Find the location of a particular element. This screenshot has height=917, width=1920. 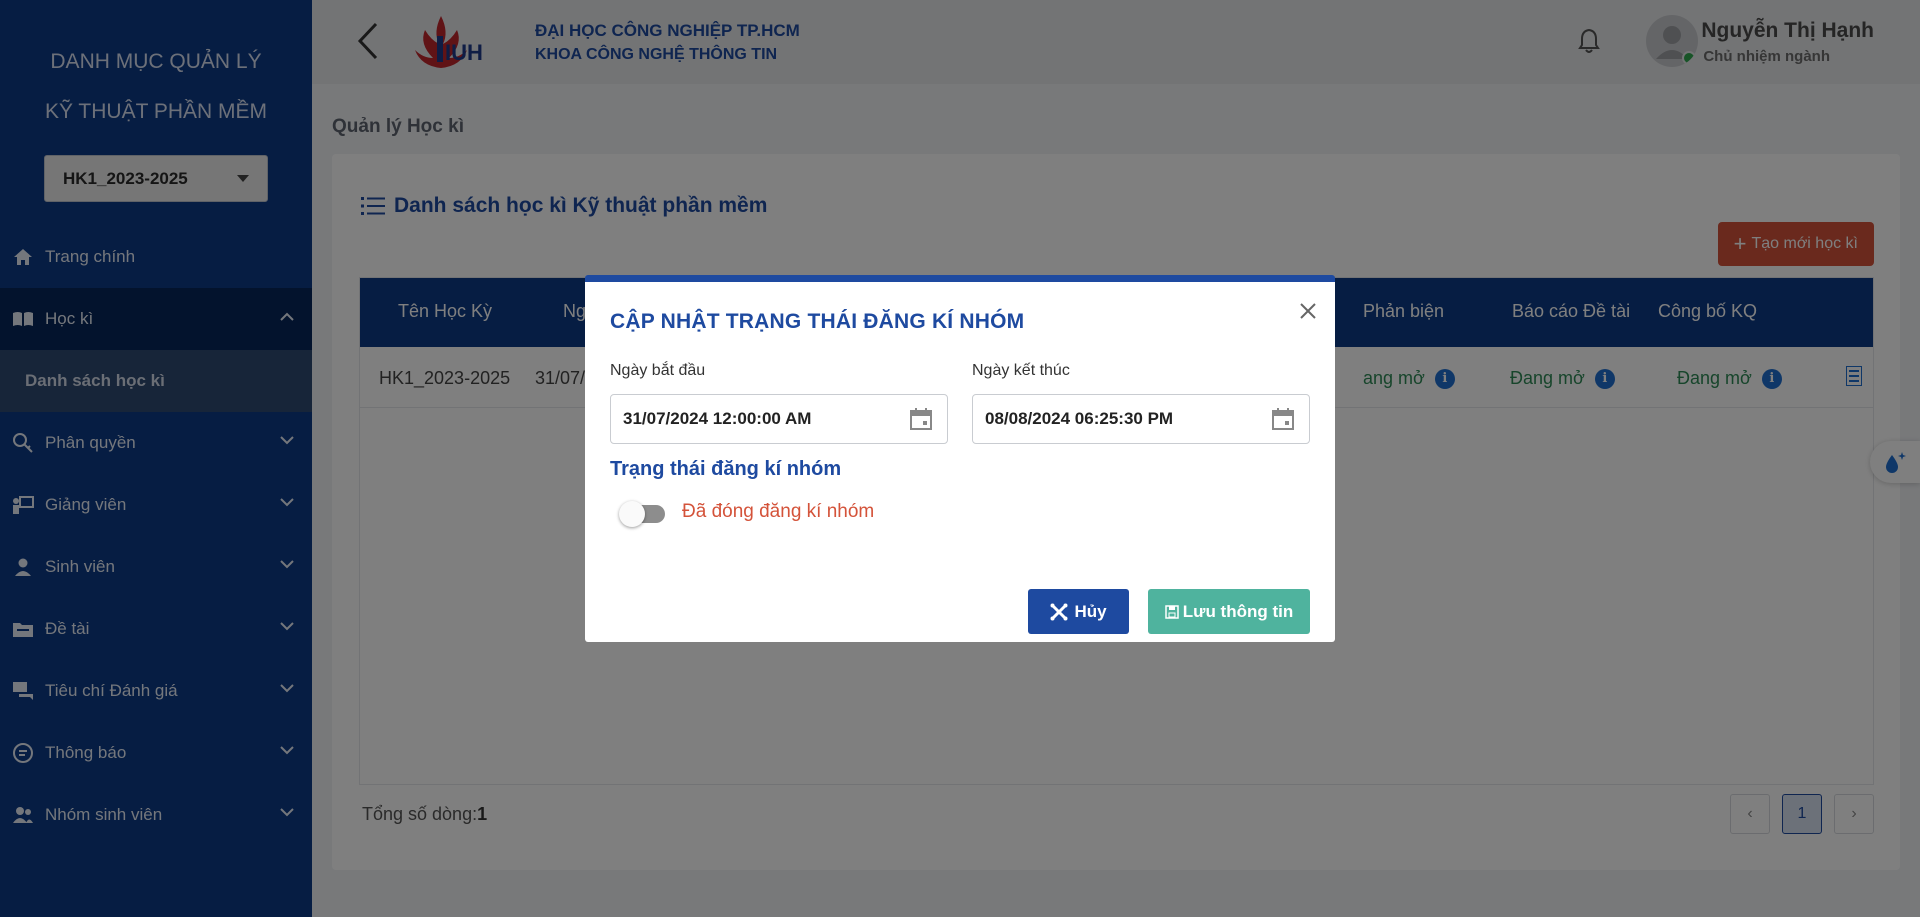

cancel-icon is located at coordinates (1059, 611).